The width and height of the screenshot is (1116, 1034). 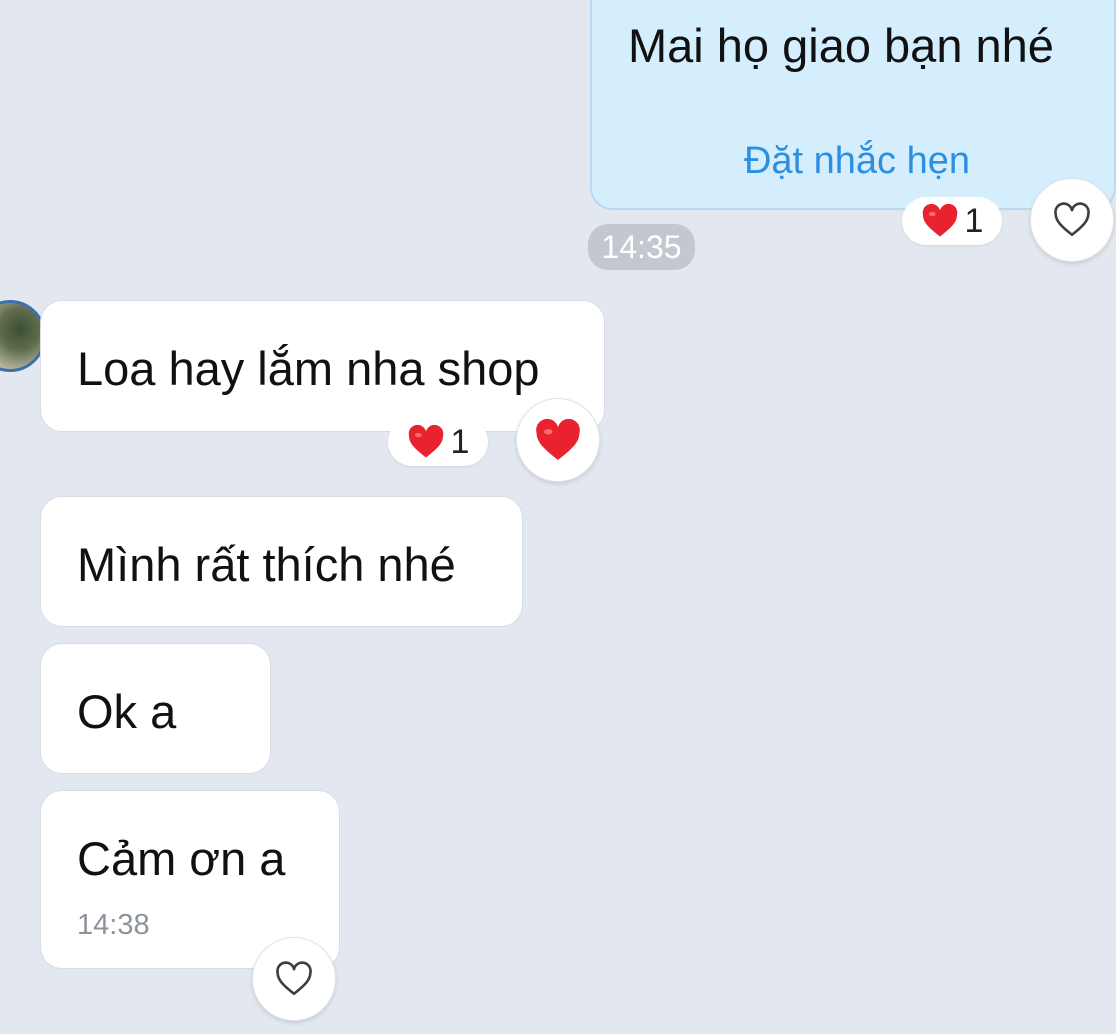 I want to click on incoming-message-text: Ok a, so click(x=127, y=711).